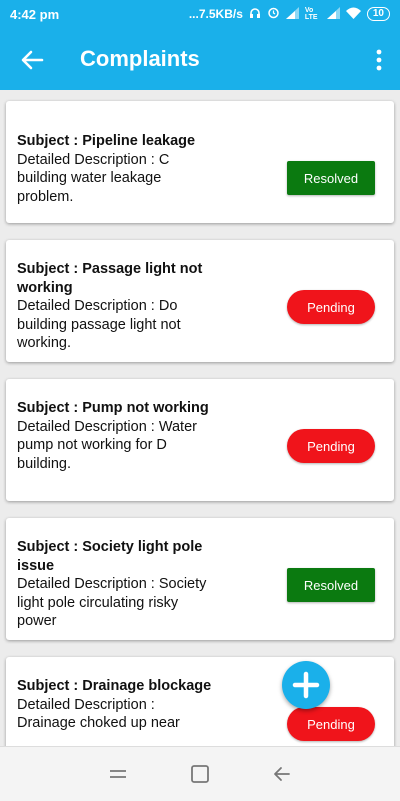 The image size is (400, 801). What do you see at coordinates (311, 14) in the screenshot?
I see `volte-label: Vo LTE` at bounding box center [311, 14].